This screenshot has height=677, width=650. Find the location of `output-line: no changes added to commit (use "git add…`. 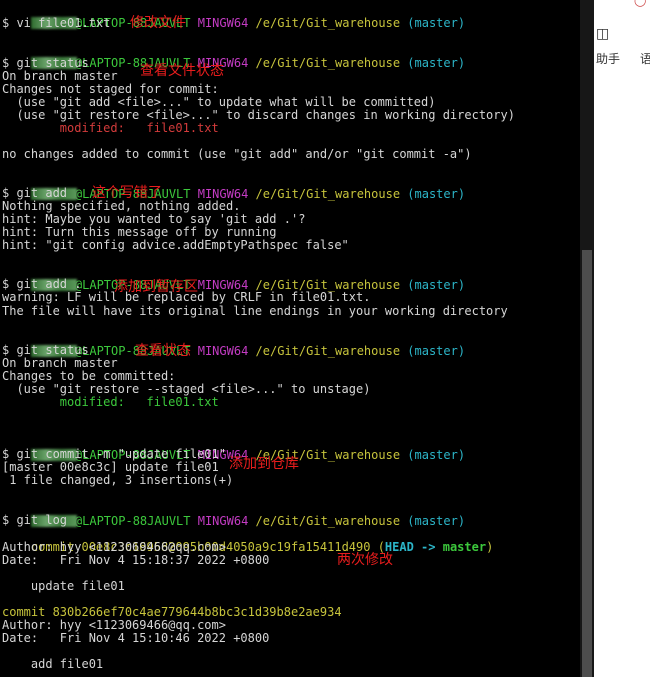

output-line: no changes added to commit (use "git add… is located at coordinates (237, 154).